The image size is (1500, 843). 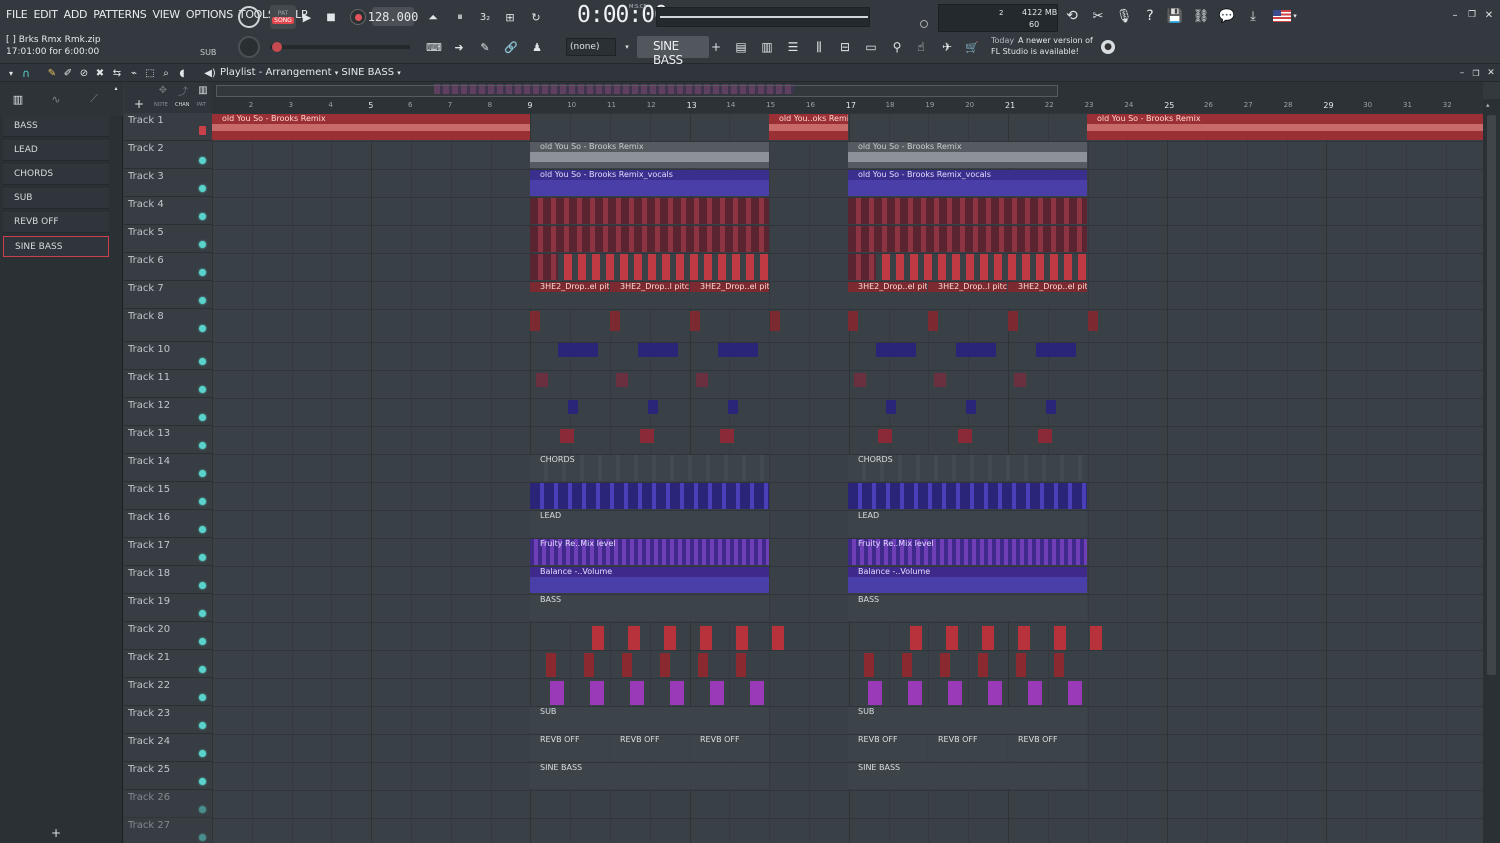 I want to click on audio-clip-grey: old You So - Brooks Remix, so click(x=649, y=155).